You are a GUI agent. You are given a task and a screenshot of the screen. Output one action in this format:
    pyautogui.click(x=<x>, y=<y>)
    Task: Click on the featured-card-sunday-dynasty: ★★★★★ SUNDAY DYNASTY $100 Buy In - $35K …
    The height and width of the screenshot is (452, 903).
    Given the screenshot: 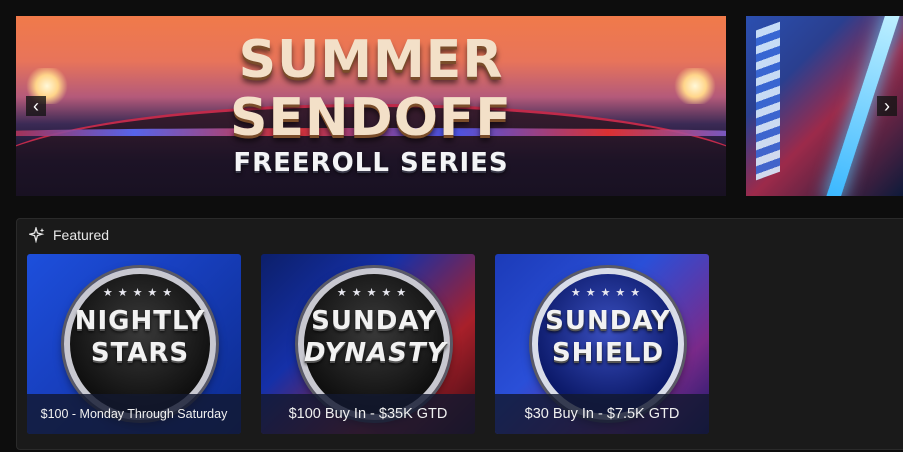 What is the action you would take?
    pyautogui.click(x=368, y=344)
    